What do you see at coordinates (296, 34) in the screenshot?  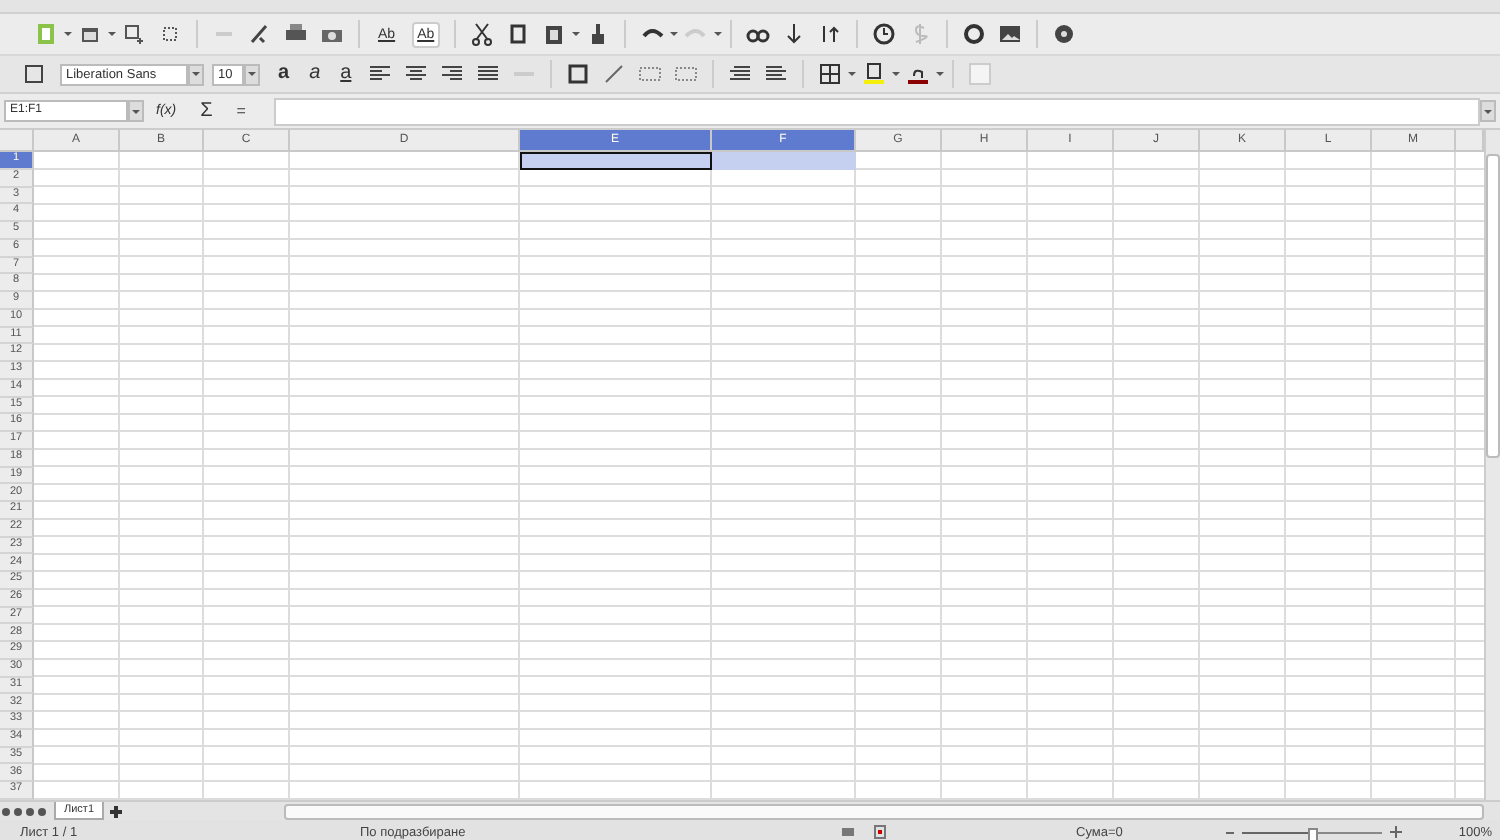 I see `printer-icon` at bounding box center [296, 34].